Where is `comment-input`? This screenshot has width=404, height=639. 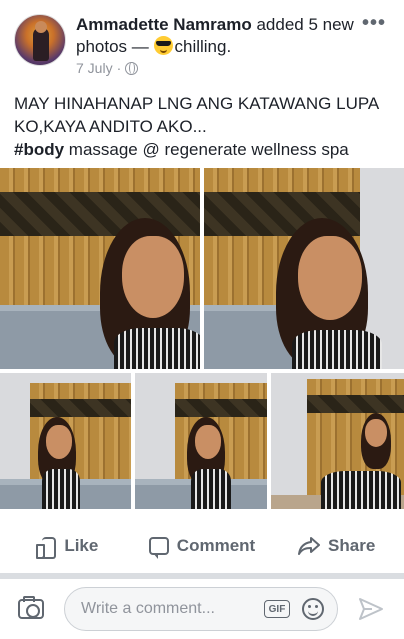 comment-input is located at coordinates (201, 609).